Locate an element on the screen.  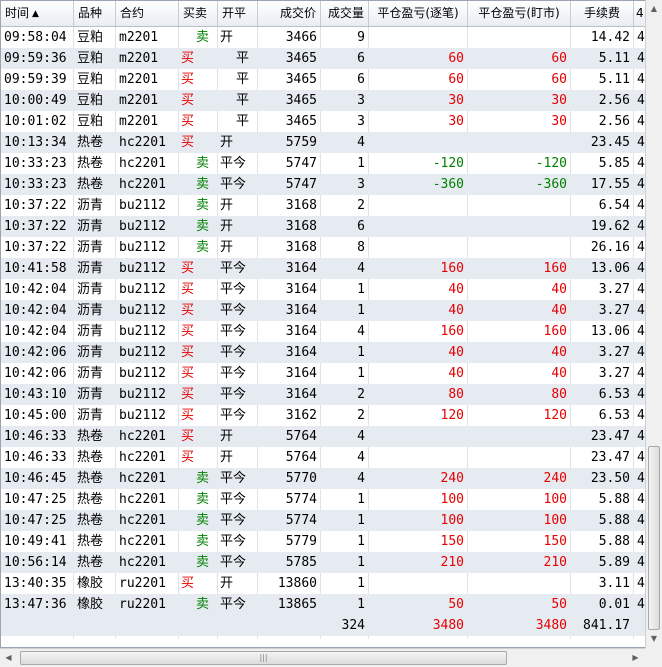
cell-pnl-mark: 120 is located at coordinates (555, 415).